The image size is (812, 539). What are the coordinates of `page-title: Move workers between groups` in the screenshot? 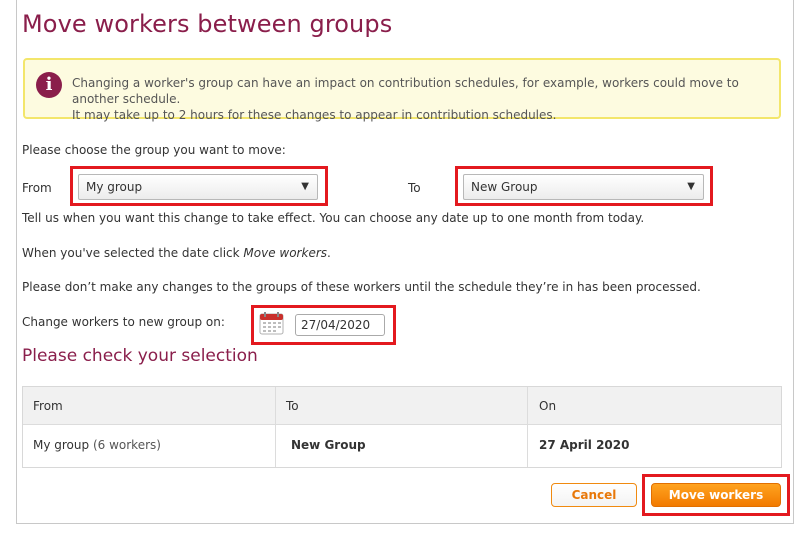 It's located at (207, 24).